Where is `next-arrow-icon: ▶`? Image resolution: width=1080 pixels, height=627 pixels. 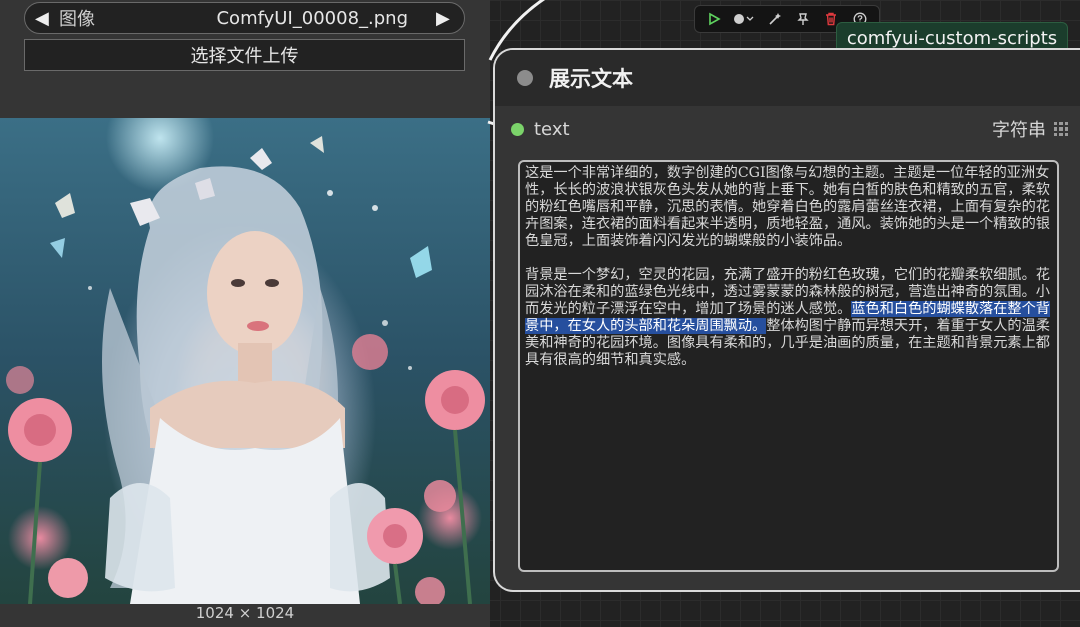 next-arrow-icon: ▶ is located at coordinates (445, 18).